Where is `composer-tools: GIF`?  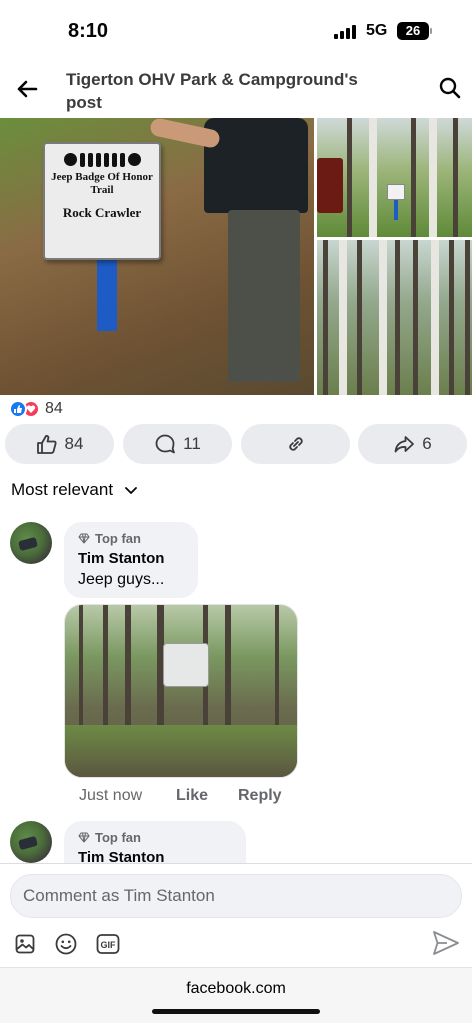 composer-tools: GIF is located at coordinates (67, 944).